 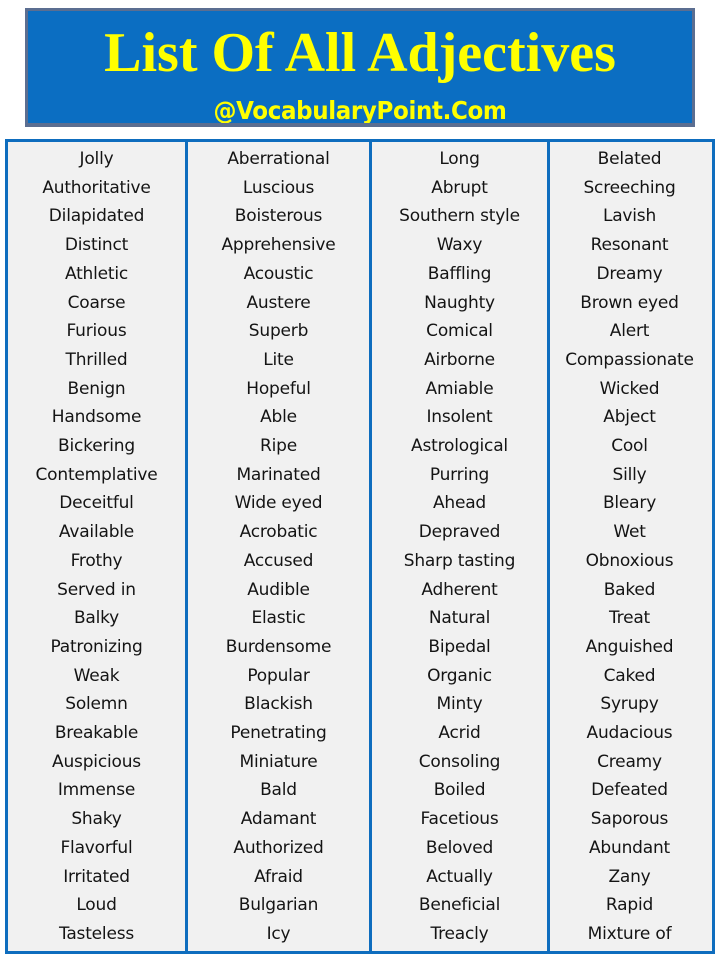 I want to click on word-item: Caked, so click(x=629, y=675).